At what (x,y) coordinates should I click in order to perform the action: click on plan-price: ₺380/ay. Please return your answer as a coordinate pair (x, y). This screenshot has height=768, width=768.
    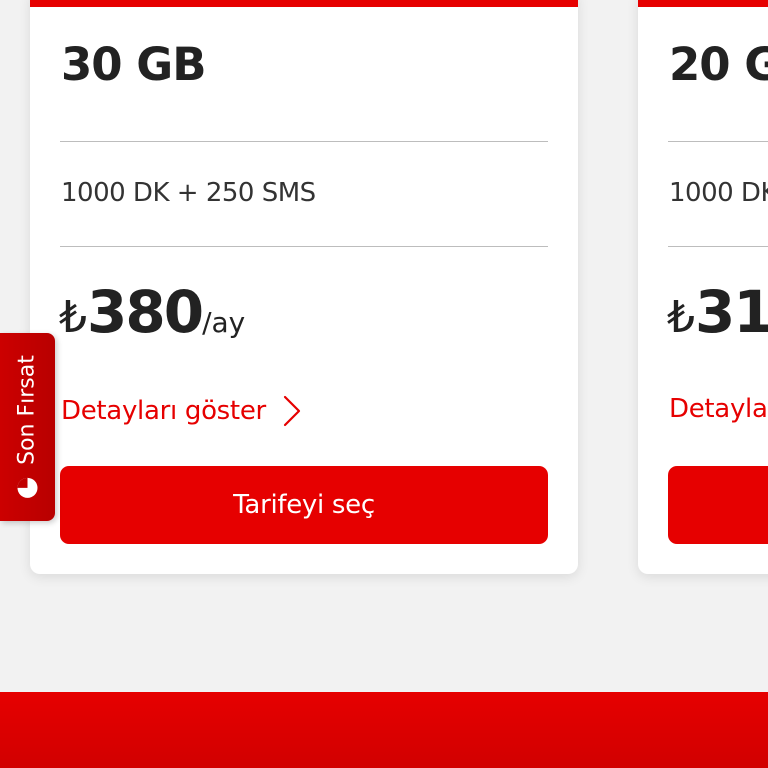
    Looking at the image, I should click on (152, 312).